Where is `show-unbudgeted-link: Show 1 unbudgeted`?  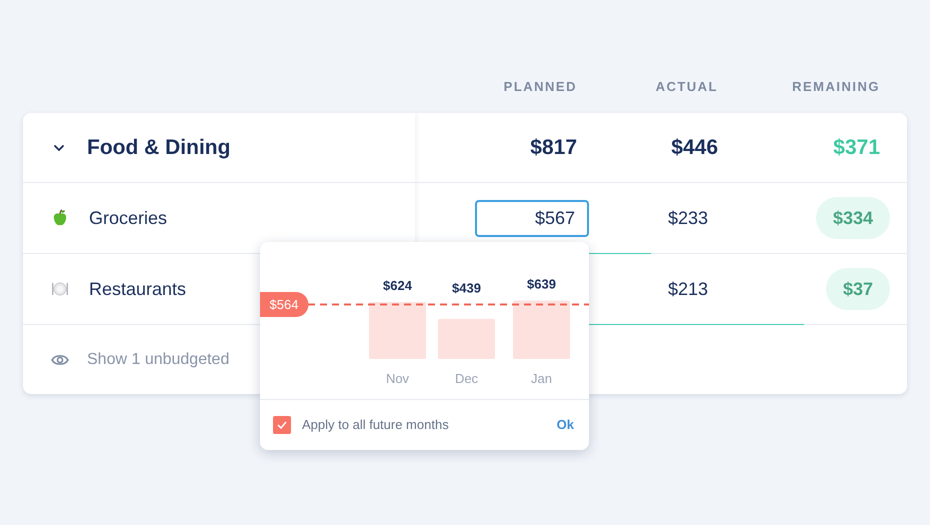 show-unbudgeted-link: Show 1 unbudgeted is located at coordinates (158, 360).